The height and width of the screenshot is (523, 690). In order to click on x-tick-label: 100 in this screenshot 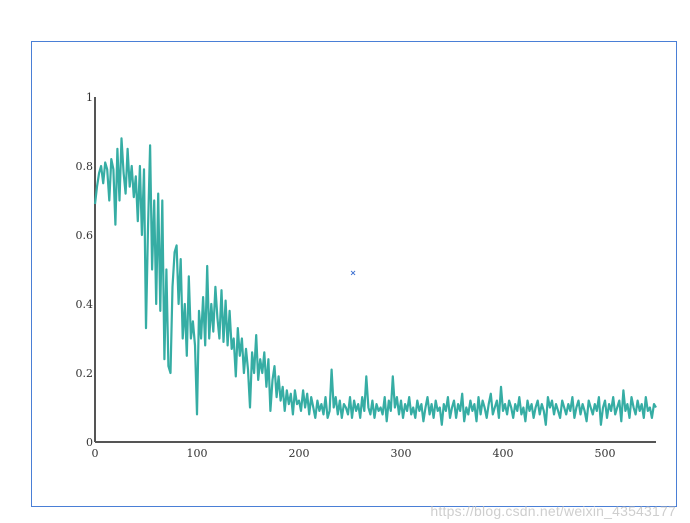, I will do `click(197, 453)`.